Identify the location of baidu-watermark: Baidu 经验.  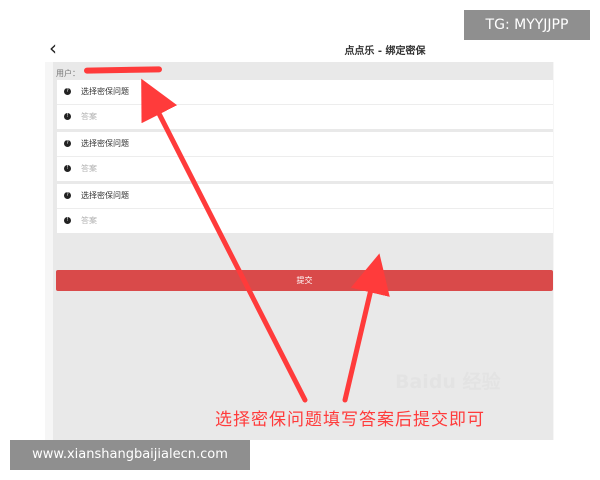
(448, 382).